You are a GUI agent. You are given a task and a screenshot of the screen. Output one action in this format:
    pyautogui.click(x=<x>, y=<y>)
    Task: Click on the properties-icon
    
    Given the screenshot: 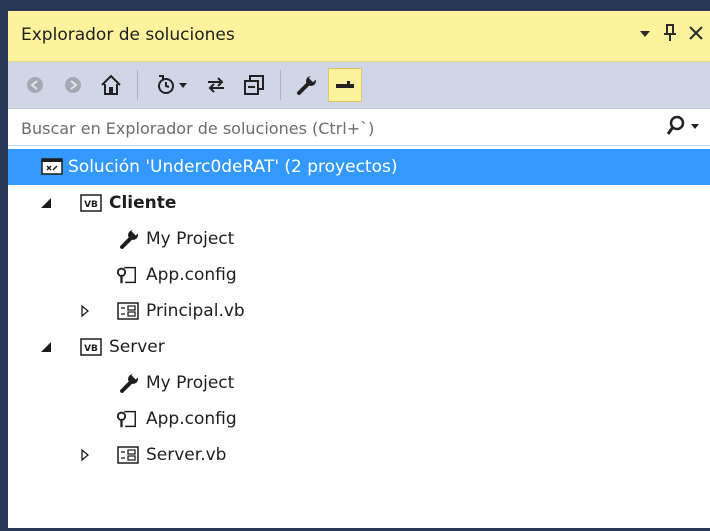 What is the action you would take?
    pyautogui.click(x=307, y=84)
    